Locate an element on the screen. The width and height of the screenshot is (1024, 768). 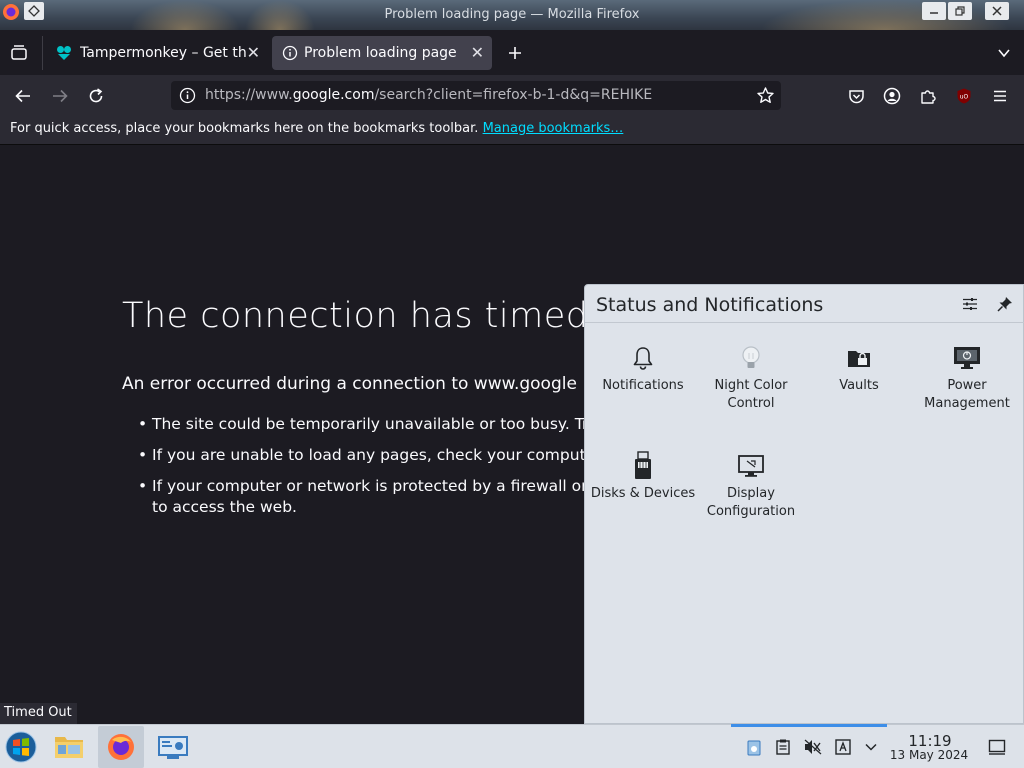
popup-title: Status and Notifications is located at coordinates (710, 305).